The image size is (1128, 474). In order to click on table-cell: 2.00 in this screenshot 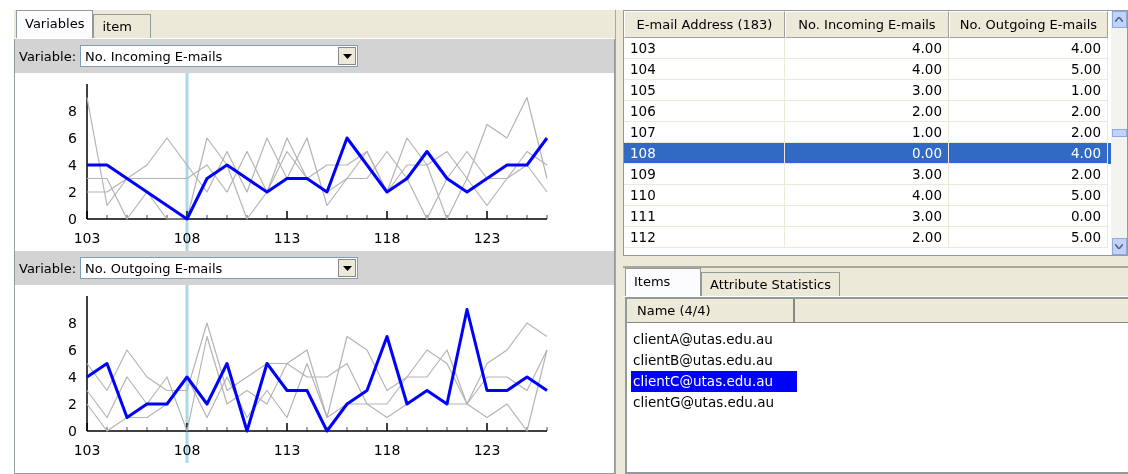, I will do `click(867, 237)`.